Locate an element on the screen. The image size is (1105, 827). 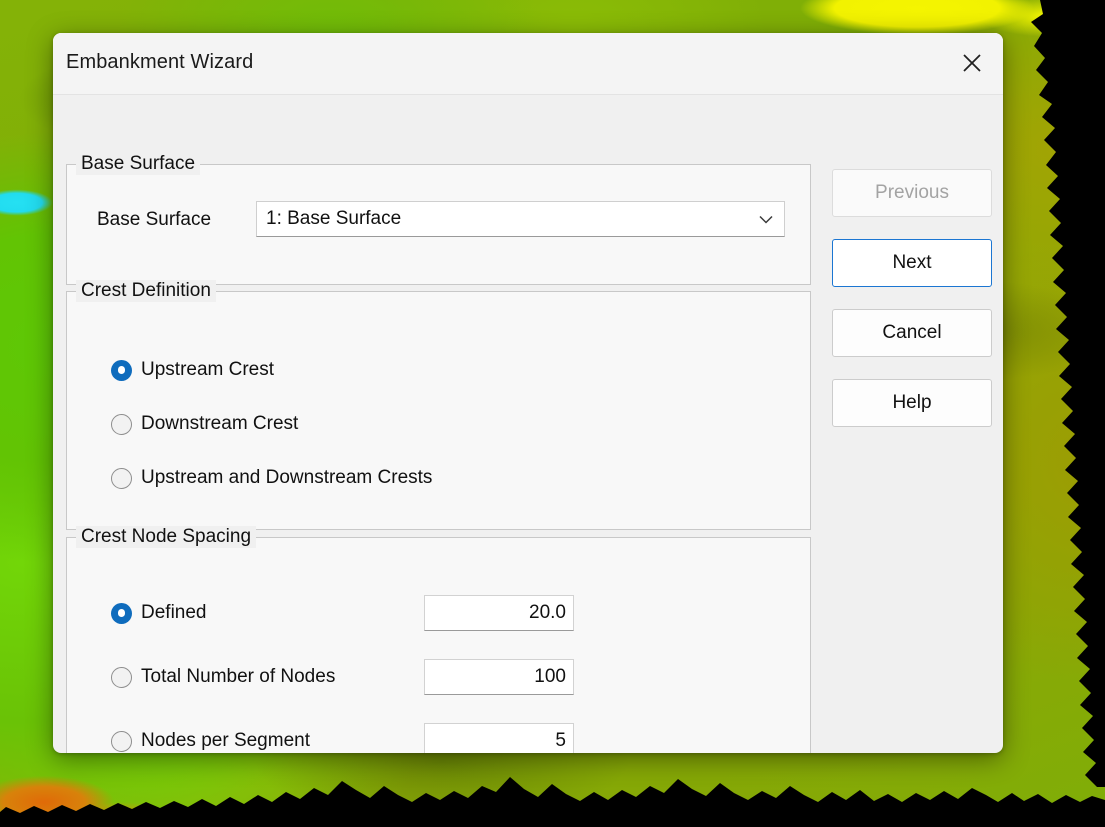
group-title-crest-node-spacing: Crest Node Spacing is located at coordinates (166, 537).